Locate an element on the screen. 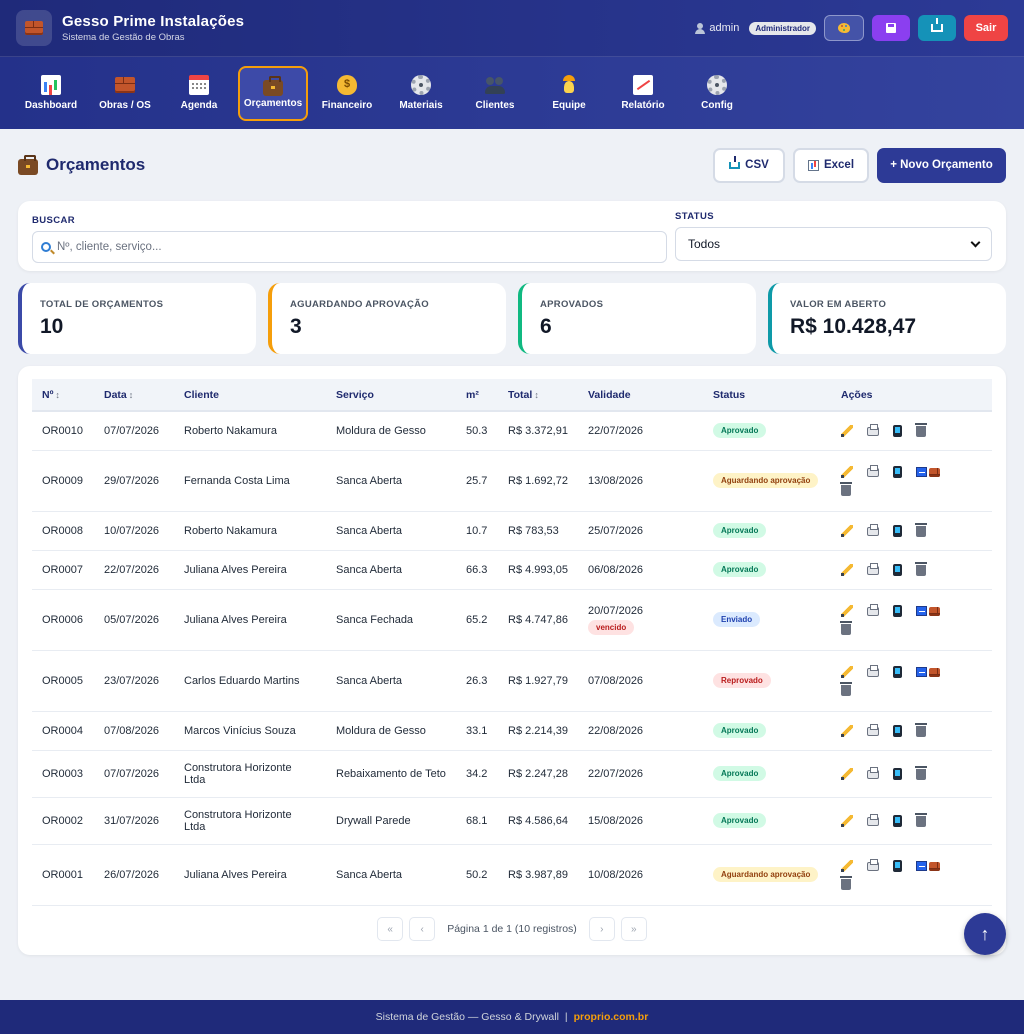 Image resolution: width=1024 pixels, height=1034 pixels. scroll-top-button: ↑ is located at coordinates (985, 934).